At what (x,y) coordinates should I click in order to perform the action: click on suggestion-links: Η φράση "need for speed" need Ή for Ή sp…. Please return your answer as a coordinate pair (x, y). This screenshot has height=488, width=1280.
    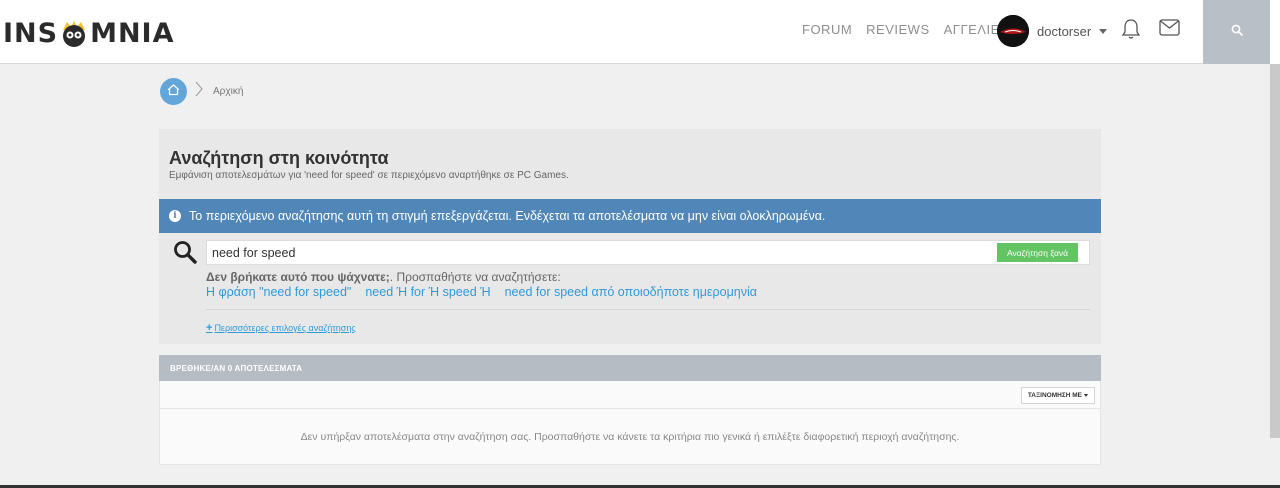
    Looking at the image, I should click on (481, 292).